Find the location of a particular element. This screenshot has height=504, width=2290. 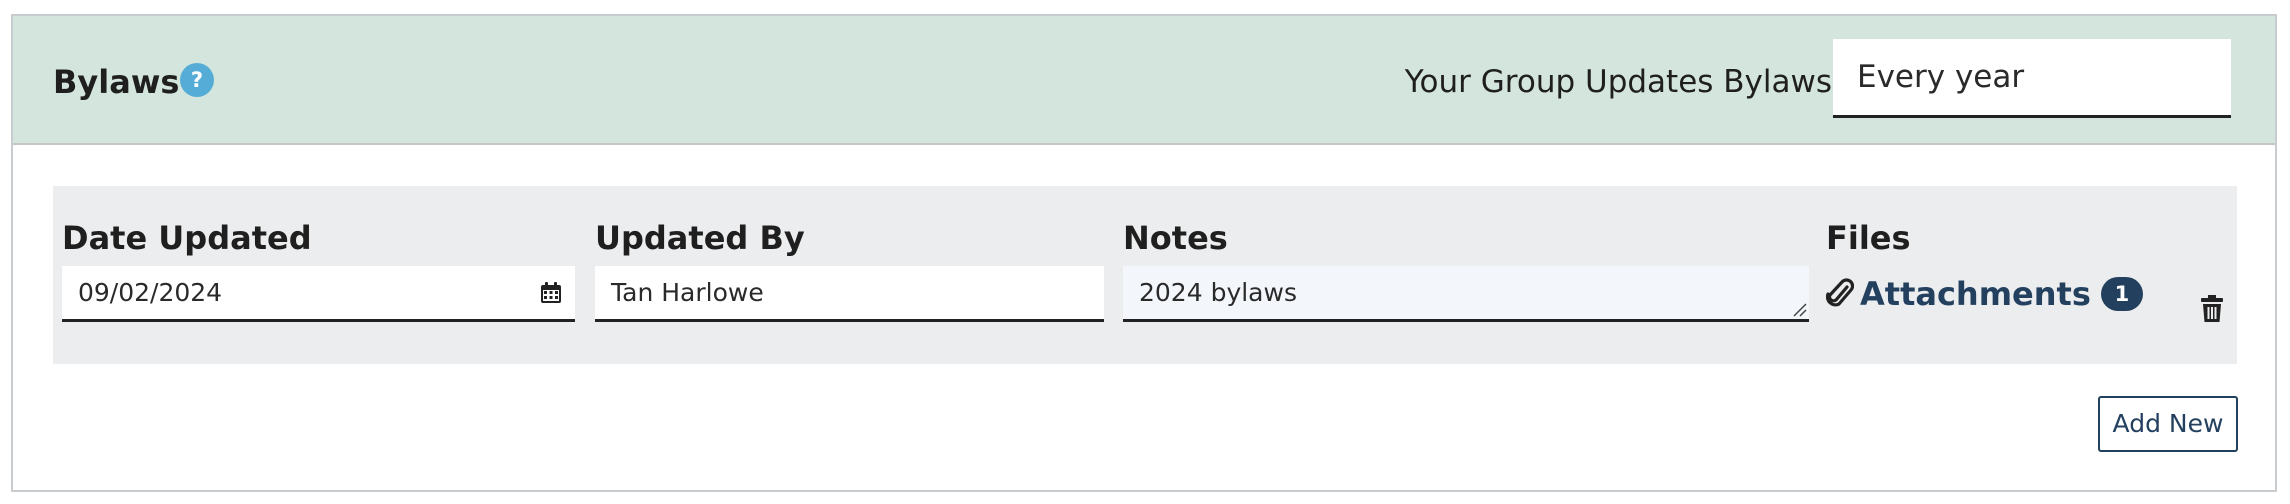

notes-value: 2024 bylaws is located at coordinates (1218, 292).